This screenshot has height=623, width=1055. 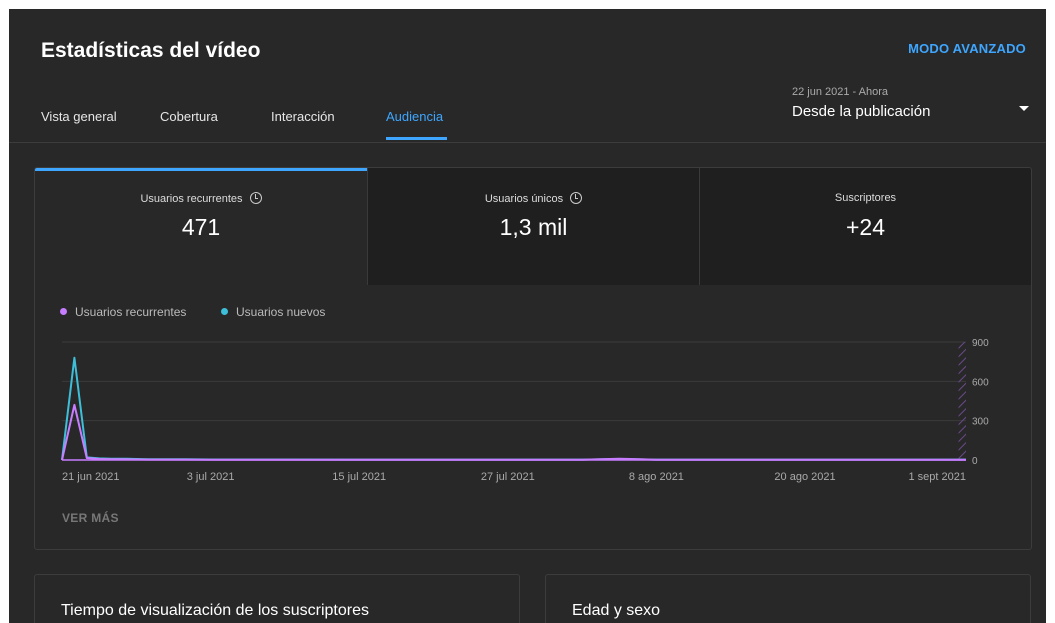 I want to click on y-tick-label: 0, so click(x=975, y=461).